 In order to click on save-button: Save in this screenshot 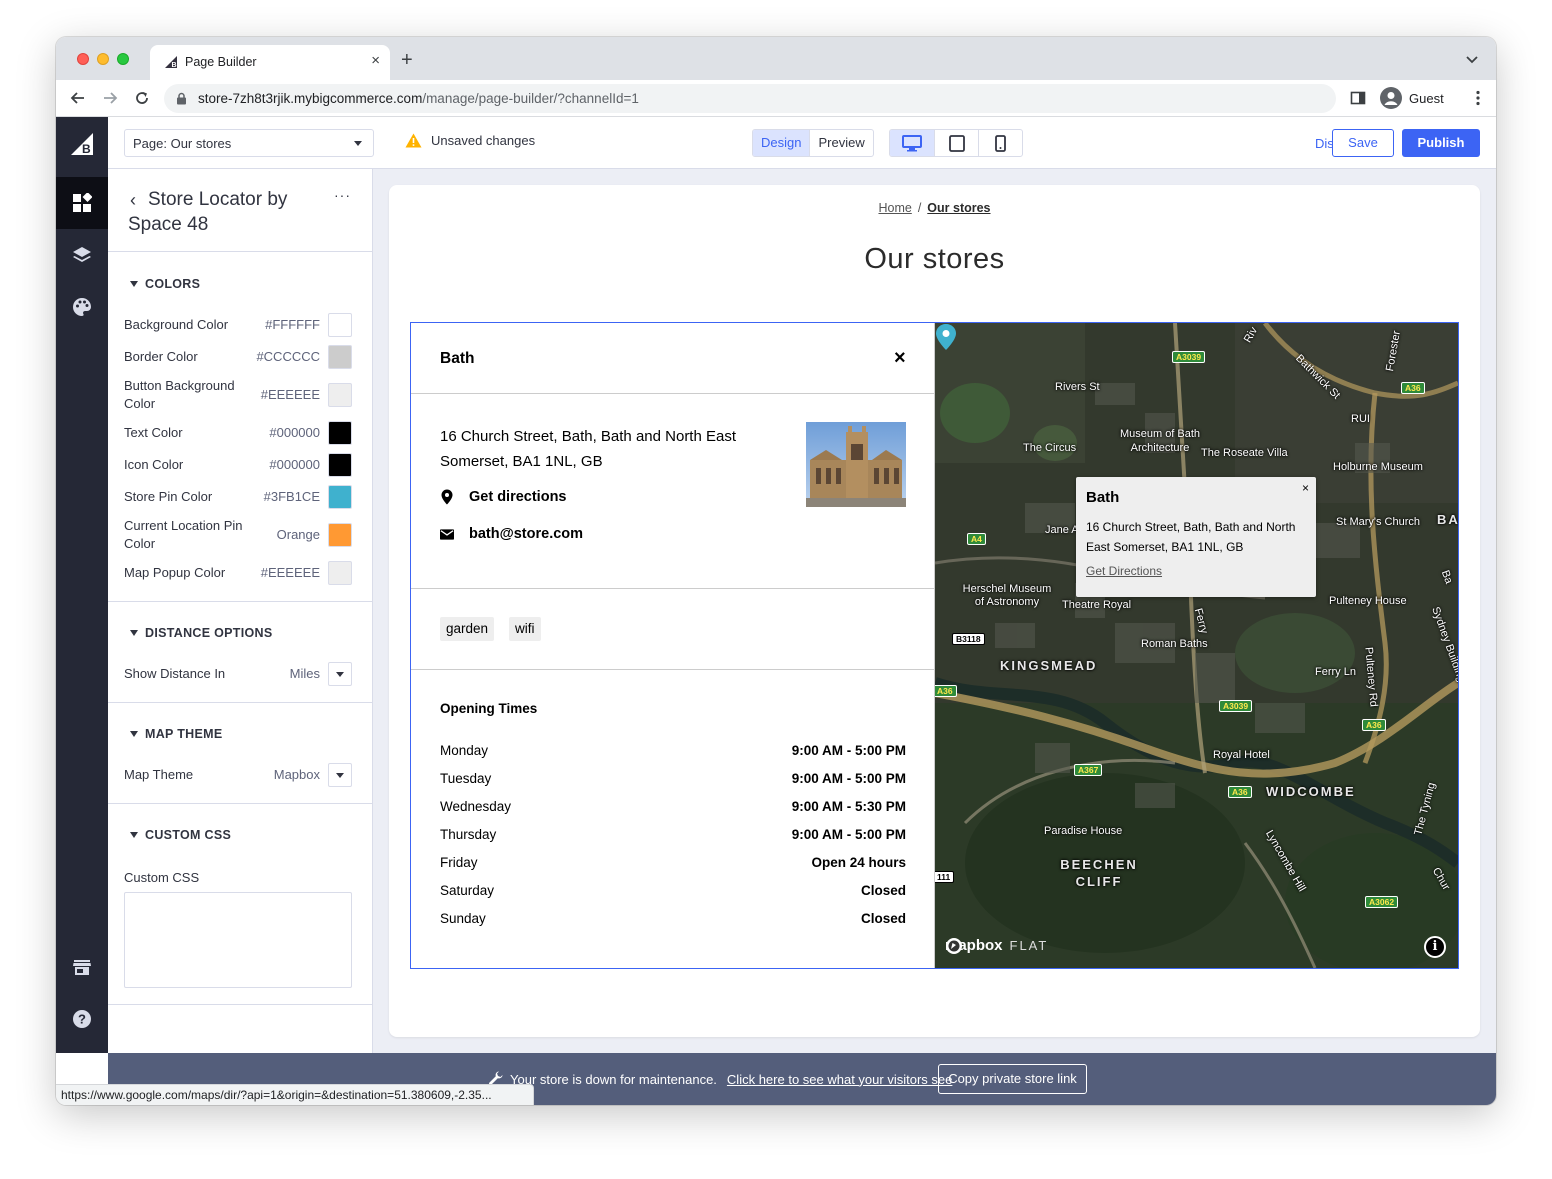, I will do `click(1363, 143)`.